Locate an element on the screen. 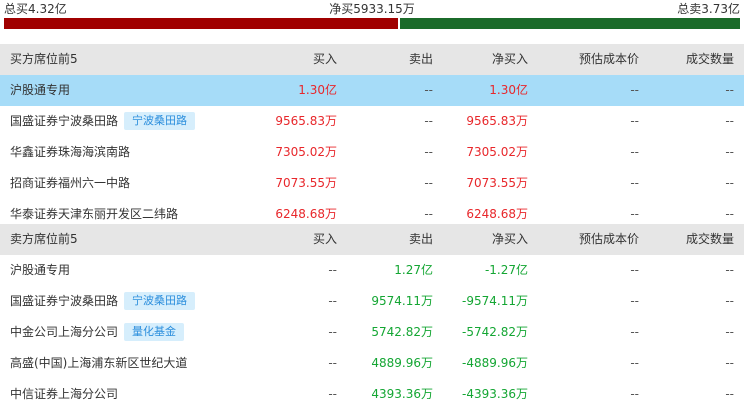  seat-name-cell: 高盛(中国)上海浦东新区世纪大道 is located at coordinates (98, 363).